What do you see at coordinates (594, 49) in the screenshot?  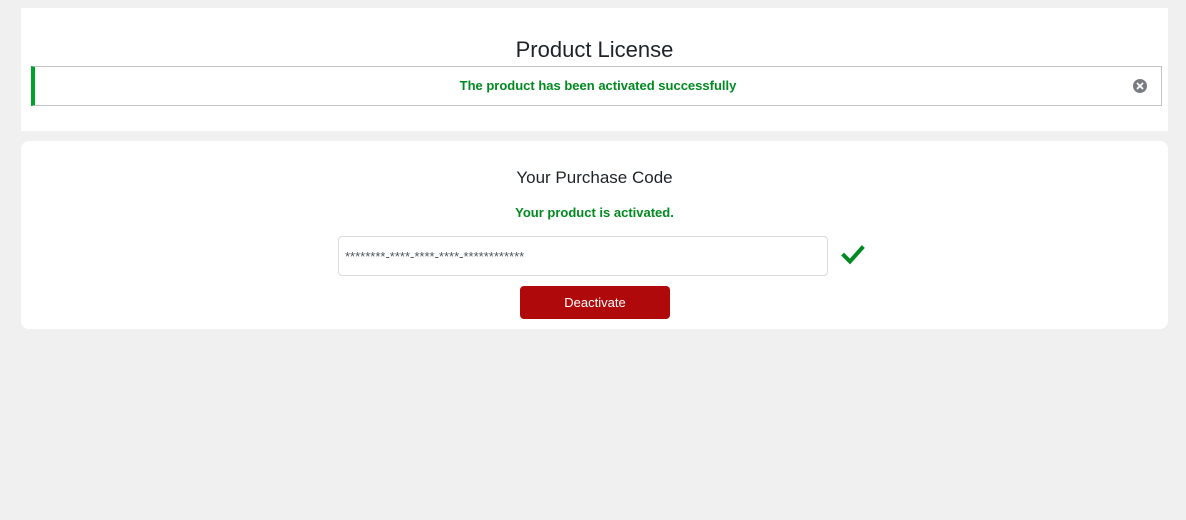 I see `page-title: Product License` at bounding box center [594, 49].